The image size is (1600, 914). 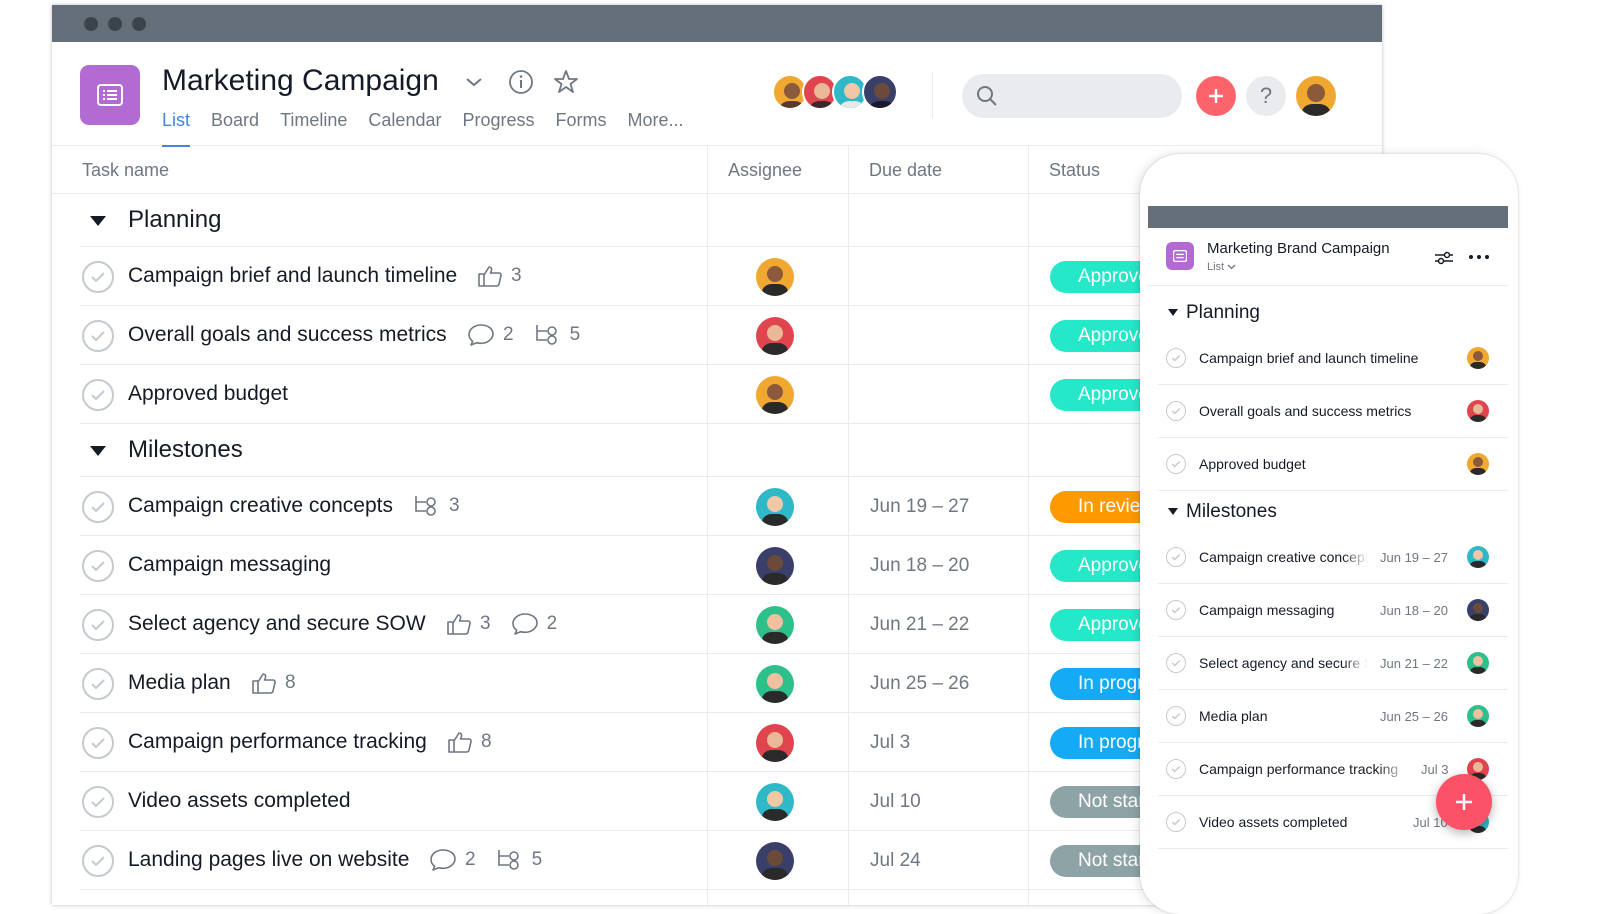 What do you see at coordinates (895, 861) in the screenshot?
I see `due-date: Jul 24` at bounding box center [895, 861].